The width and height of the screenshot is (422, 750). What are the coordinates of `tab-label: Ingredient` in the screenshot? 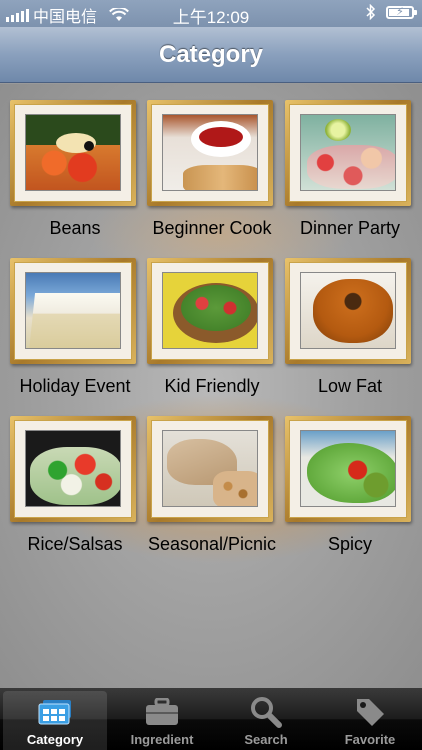 It's located at (162, 739).